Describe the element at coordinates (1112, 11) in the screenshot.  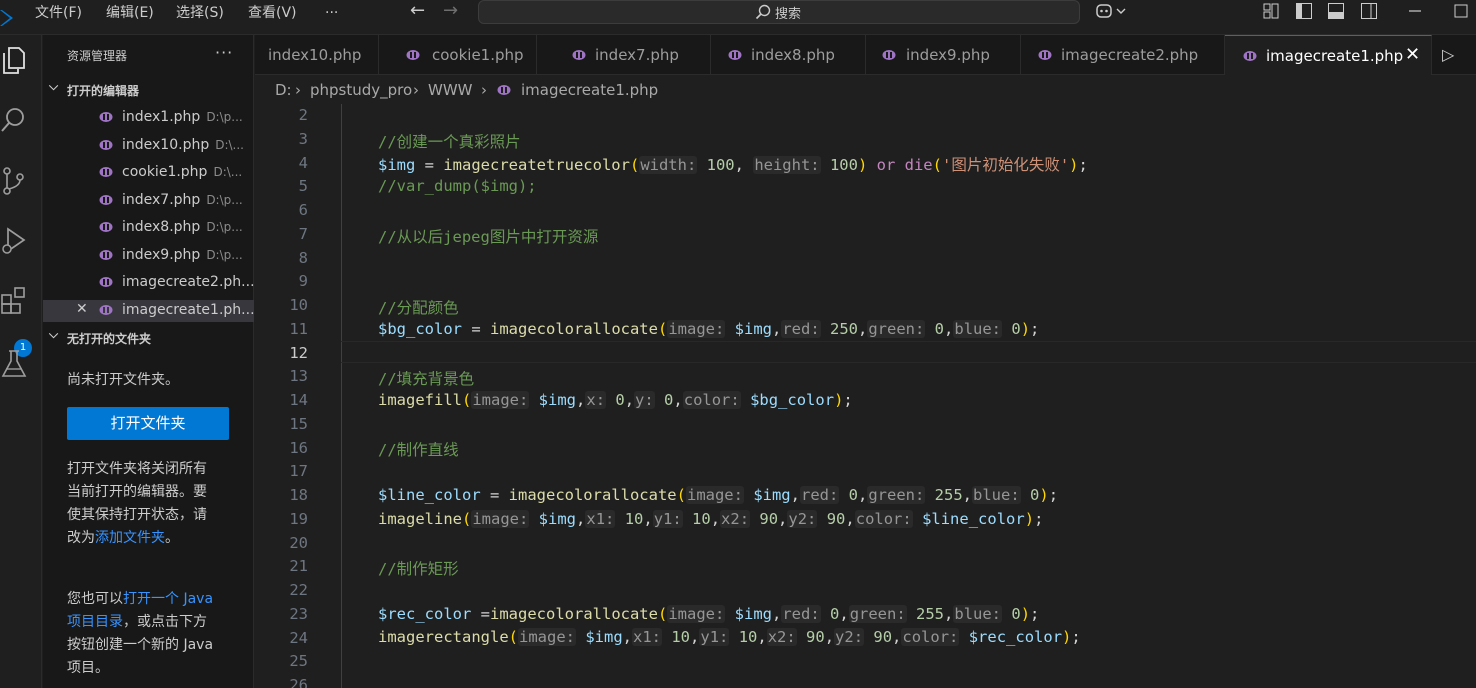
I see `copilot-icon` at that location.